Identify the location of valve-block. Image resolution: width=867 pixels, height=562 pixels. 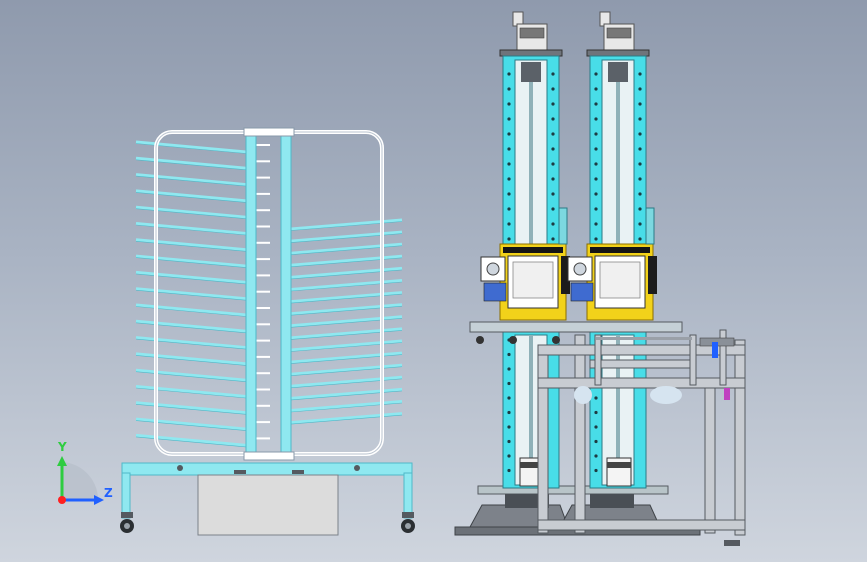
(582, 292).